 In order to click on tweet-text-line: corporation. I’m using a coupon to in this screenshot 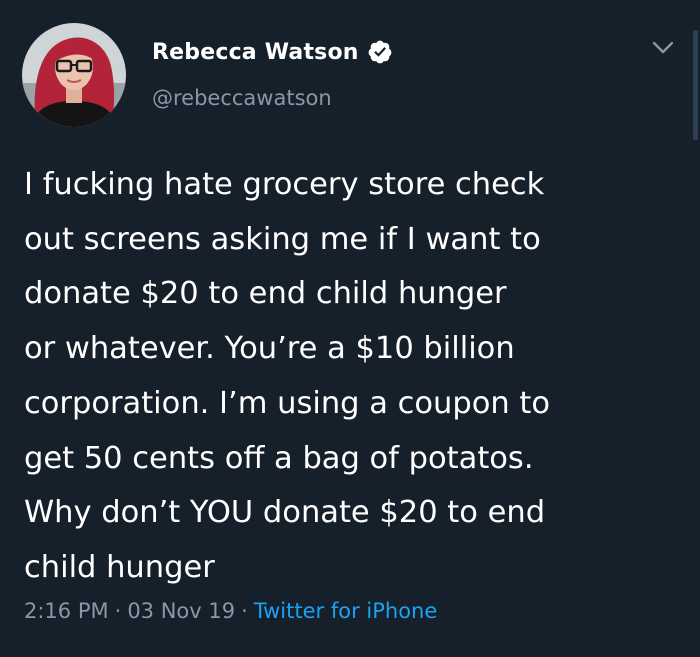, I will do `click(287, 403)`.